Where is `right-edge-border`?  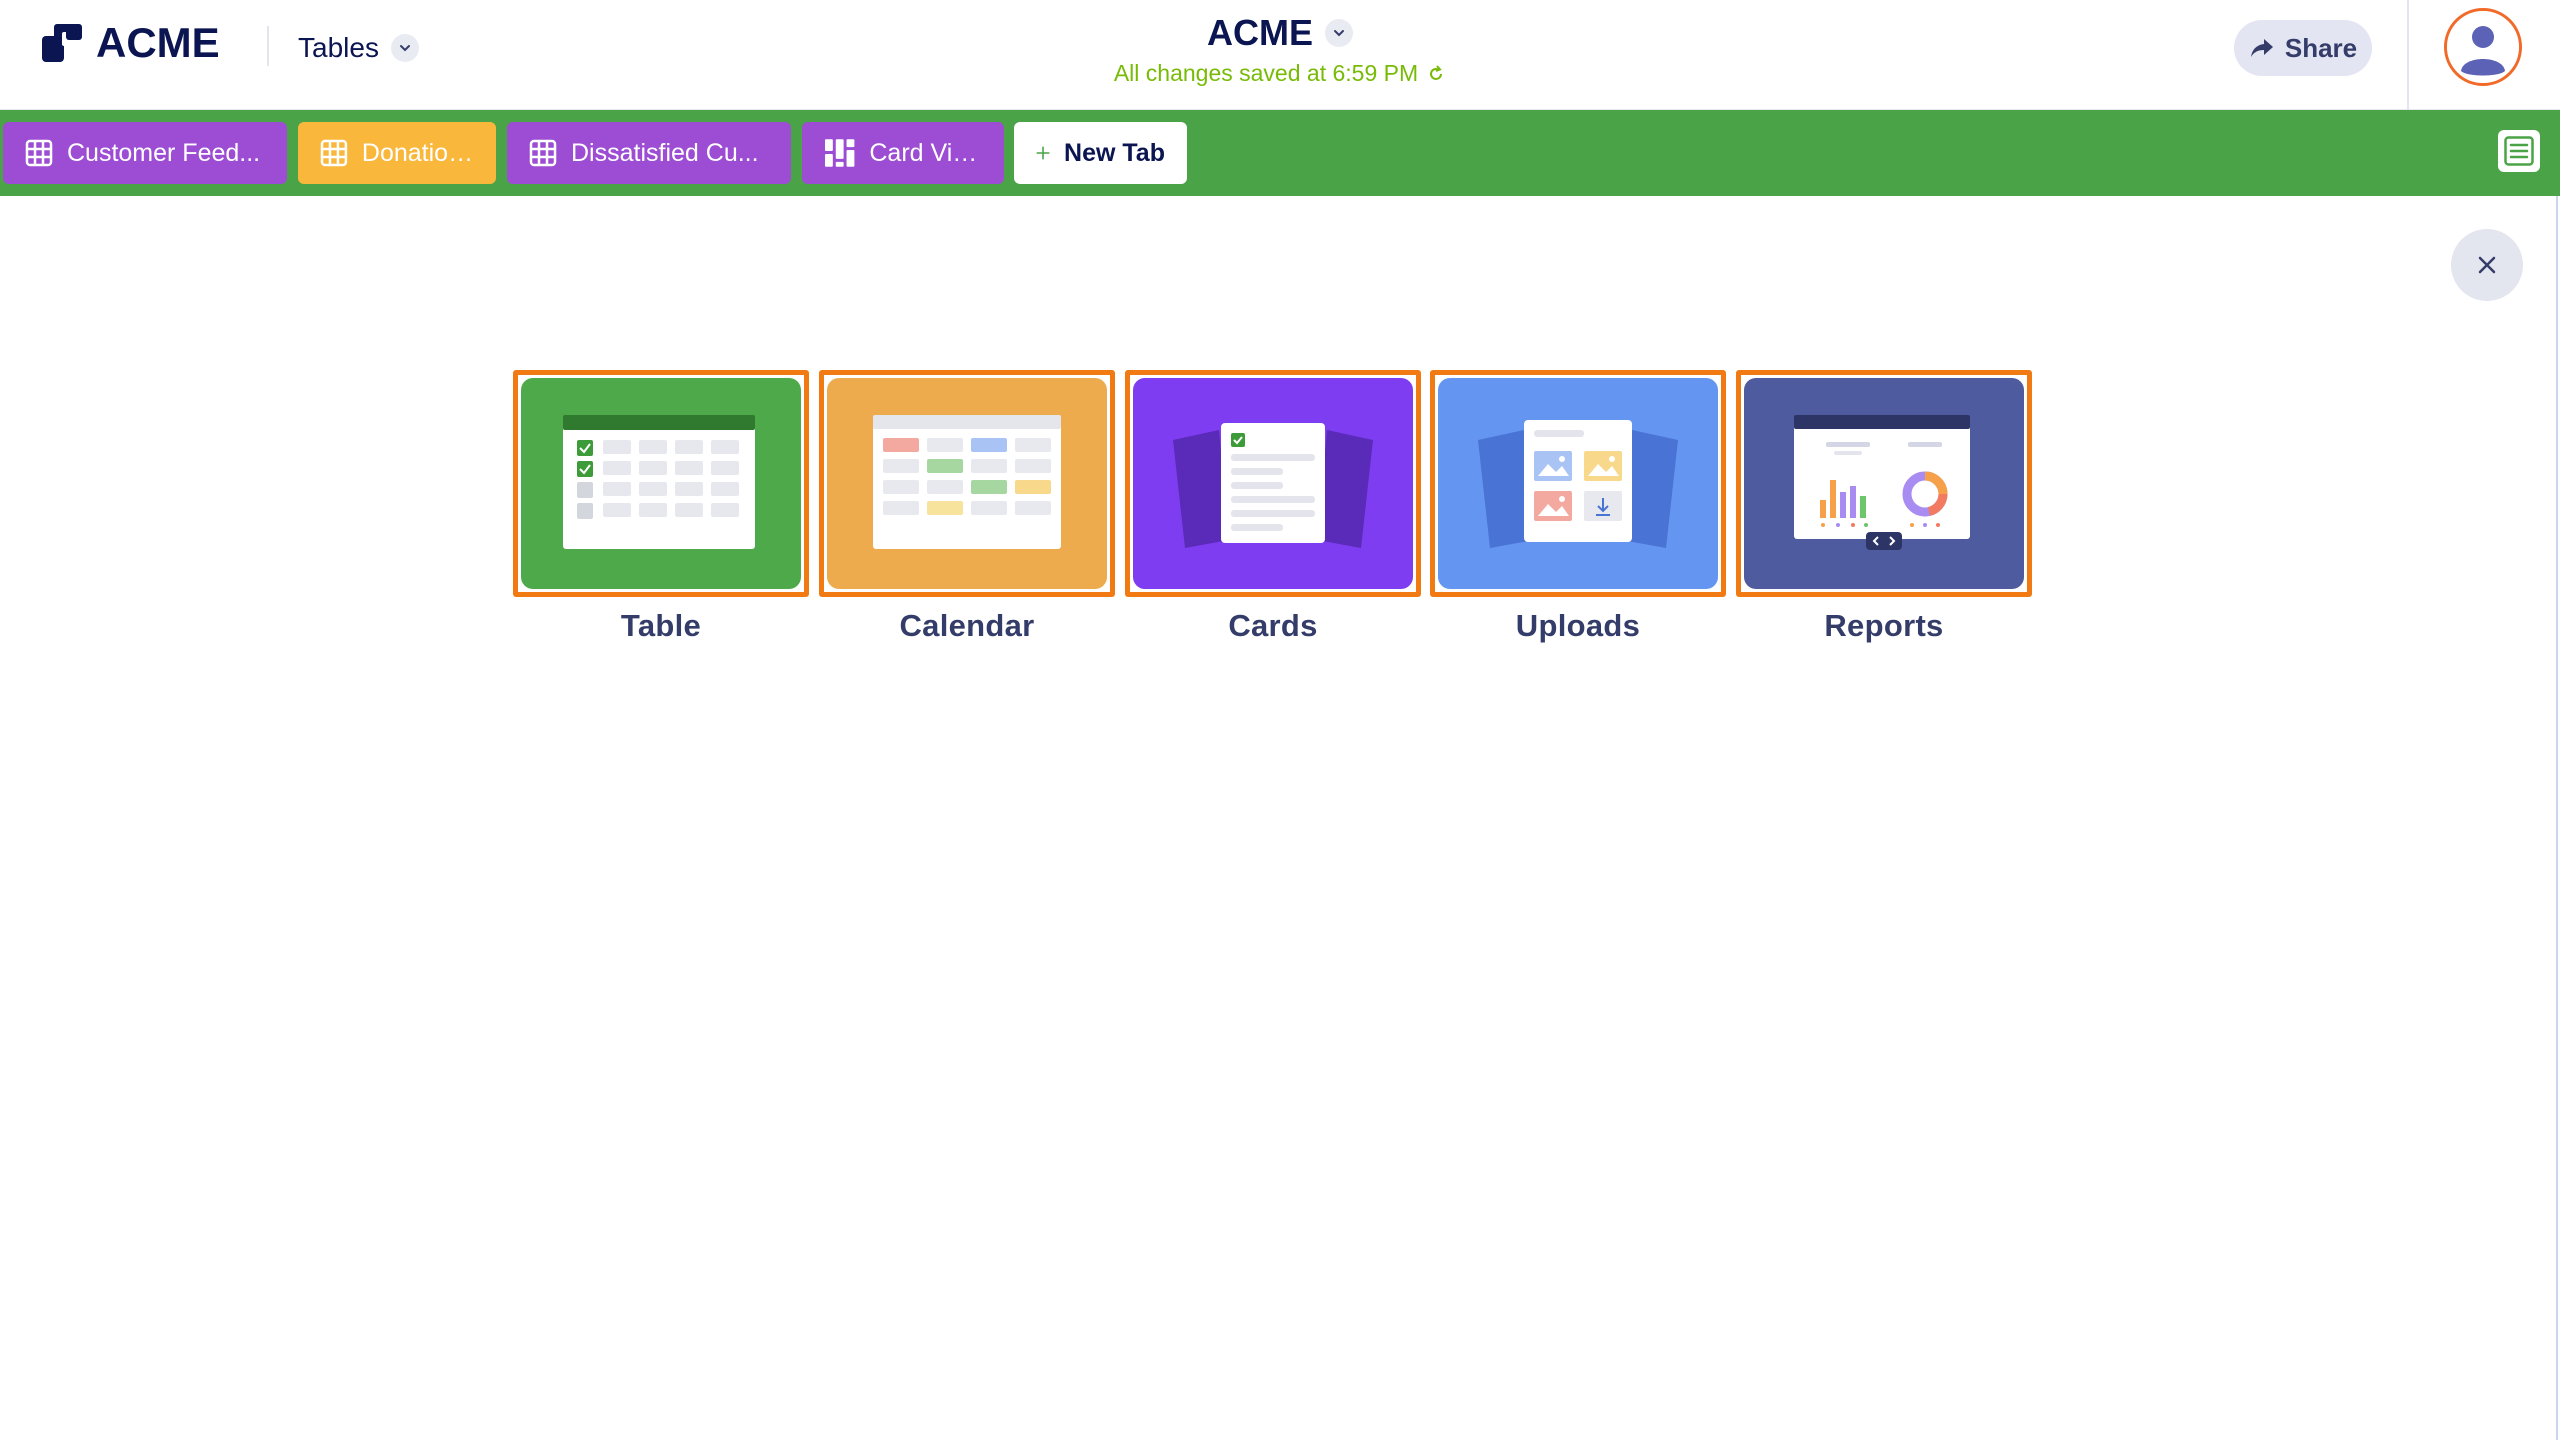
right-edge-border is located at coordinates (2558, 818).